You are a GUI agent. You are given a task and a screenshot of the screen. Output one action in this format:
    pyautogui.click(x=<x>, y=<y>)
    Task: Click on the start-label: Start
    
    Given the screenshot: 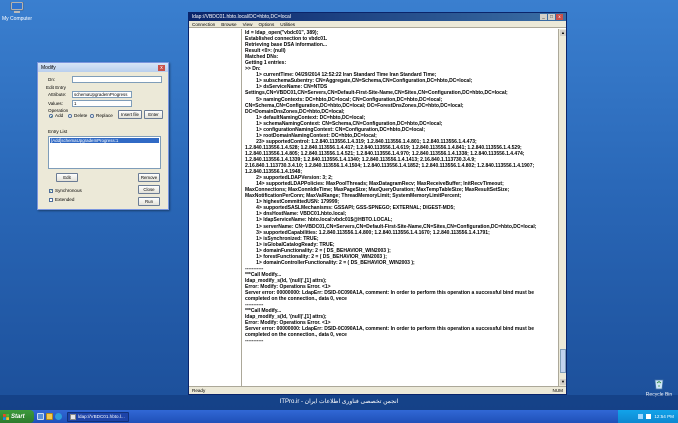 What is the action you would take?
    pyautogui.click(x=18, y=416)
    